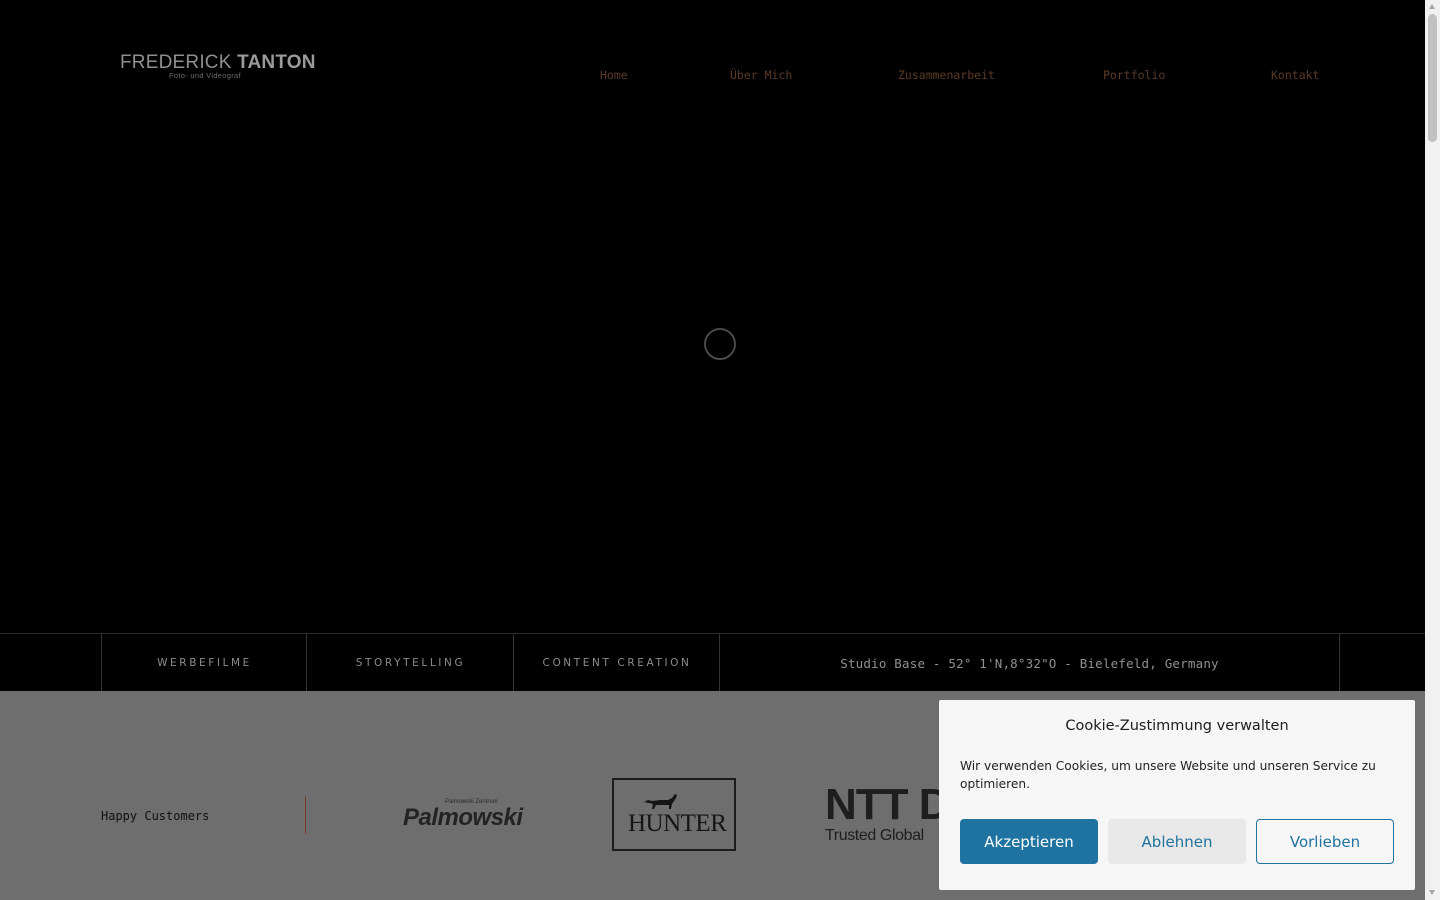 The height and width of the screenshot is (900, 1440). What do you see at coordinates (305, 815) in the screenshot?
I see `customers-divider` at bounding box center [305, 815].